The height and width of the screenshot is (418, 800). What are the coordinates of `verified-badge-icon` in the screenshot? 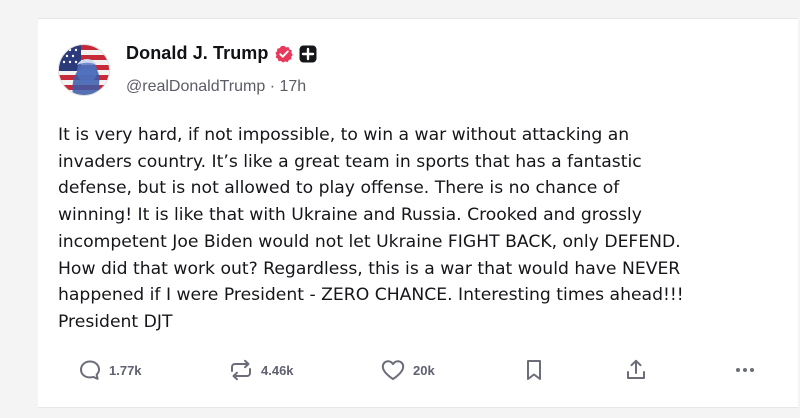 It's located at (283, 54).